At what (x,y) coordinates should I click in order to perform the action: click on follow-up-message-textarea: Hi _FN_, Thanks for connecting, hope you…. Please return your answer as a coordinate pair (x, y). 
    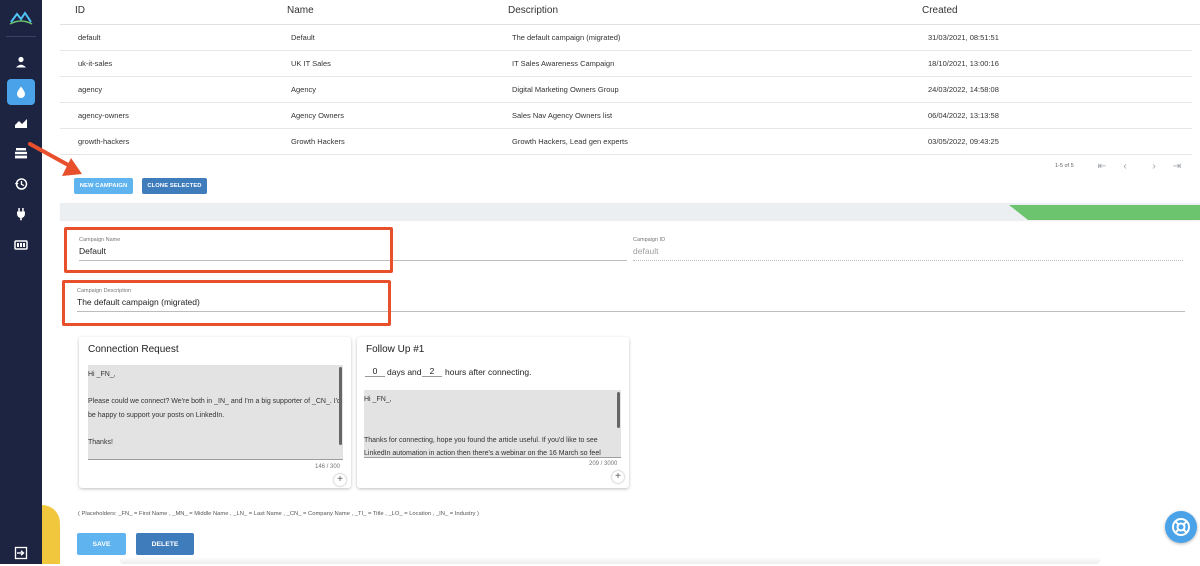
    Looking at the image, I should click on (492, 424).